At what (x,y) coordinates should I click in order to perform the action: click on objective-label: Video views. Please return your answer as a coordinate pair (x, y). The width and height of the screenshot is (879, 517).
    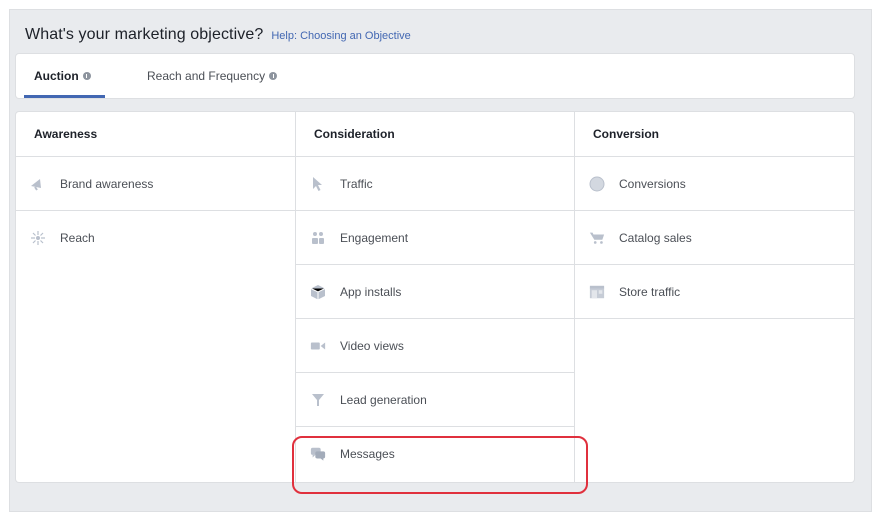
    Looking at the image, I should click on (372, 345).